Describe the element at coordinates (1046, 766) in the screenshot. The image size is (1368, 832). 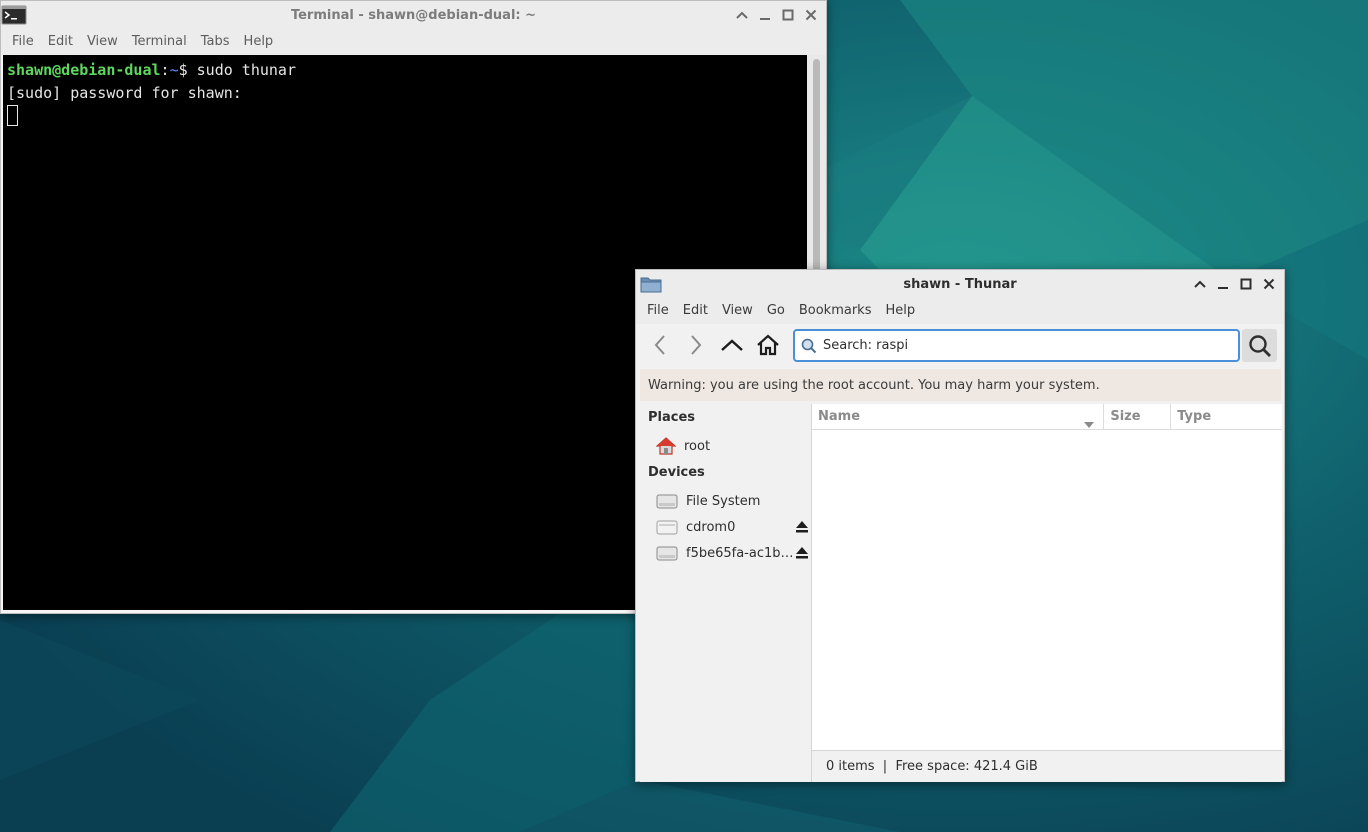
I see `status-bar: 0 items | Free space: 421.4 GiB` at that location.